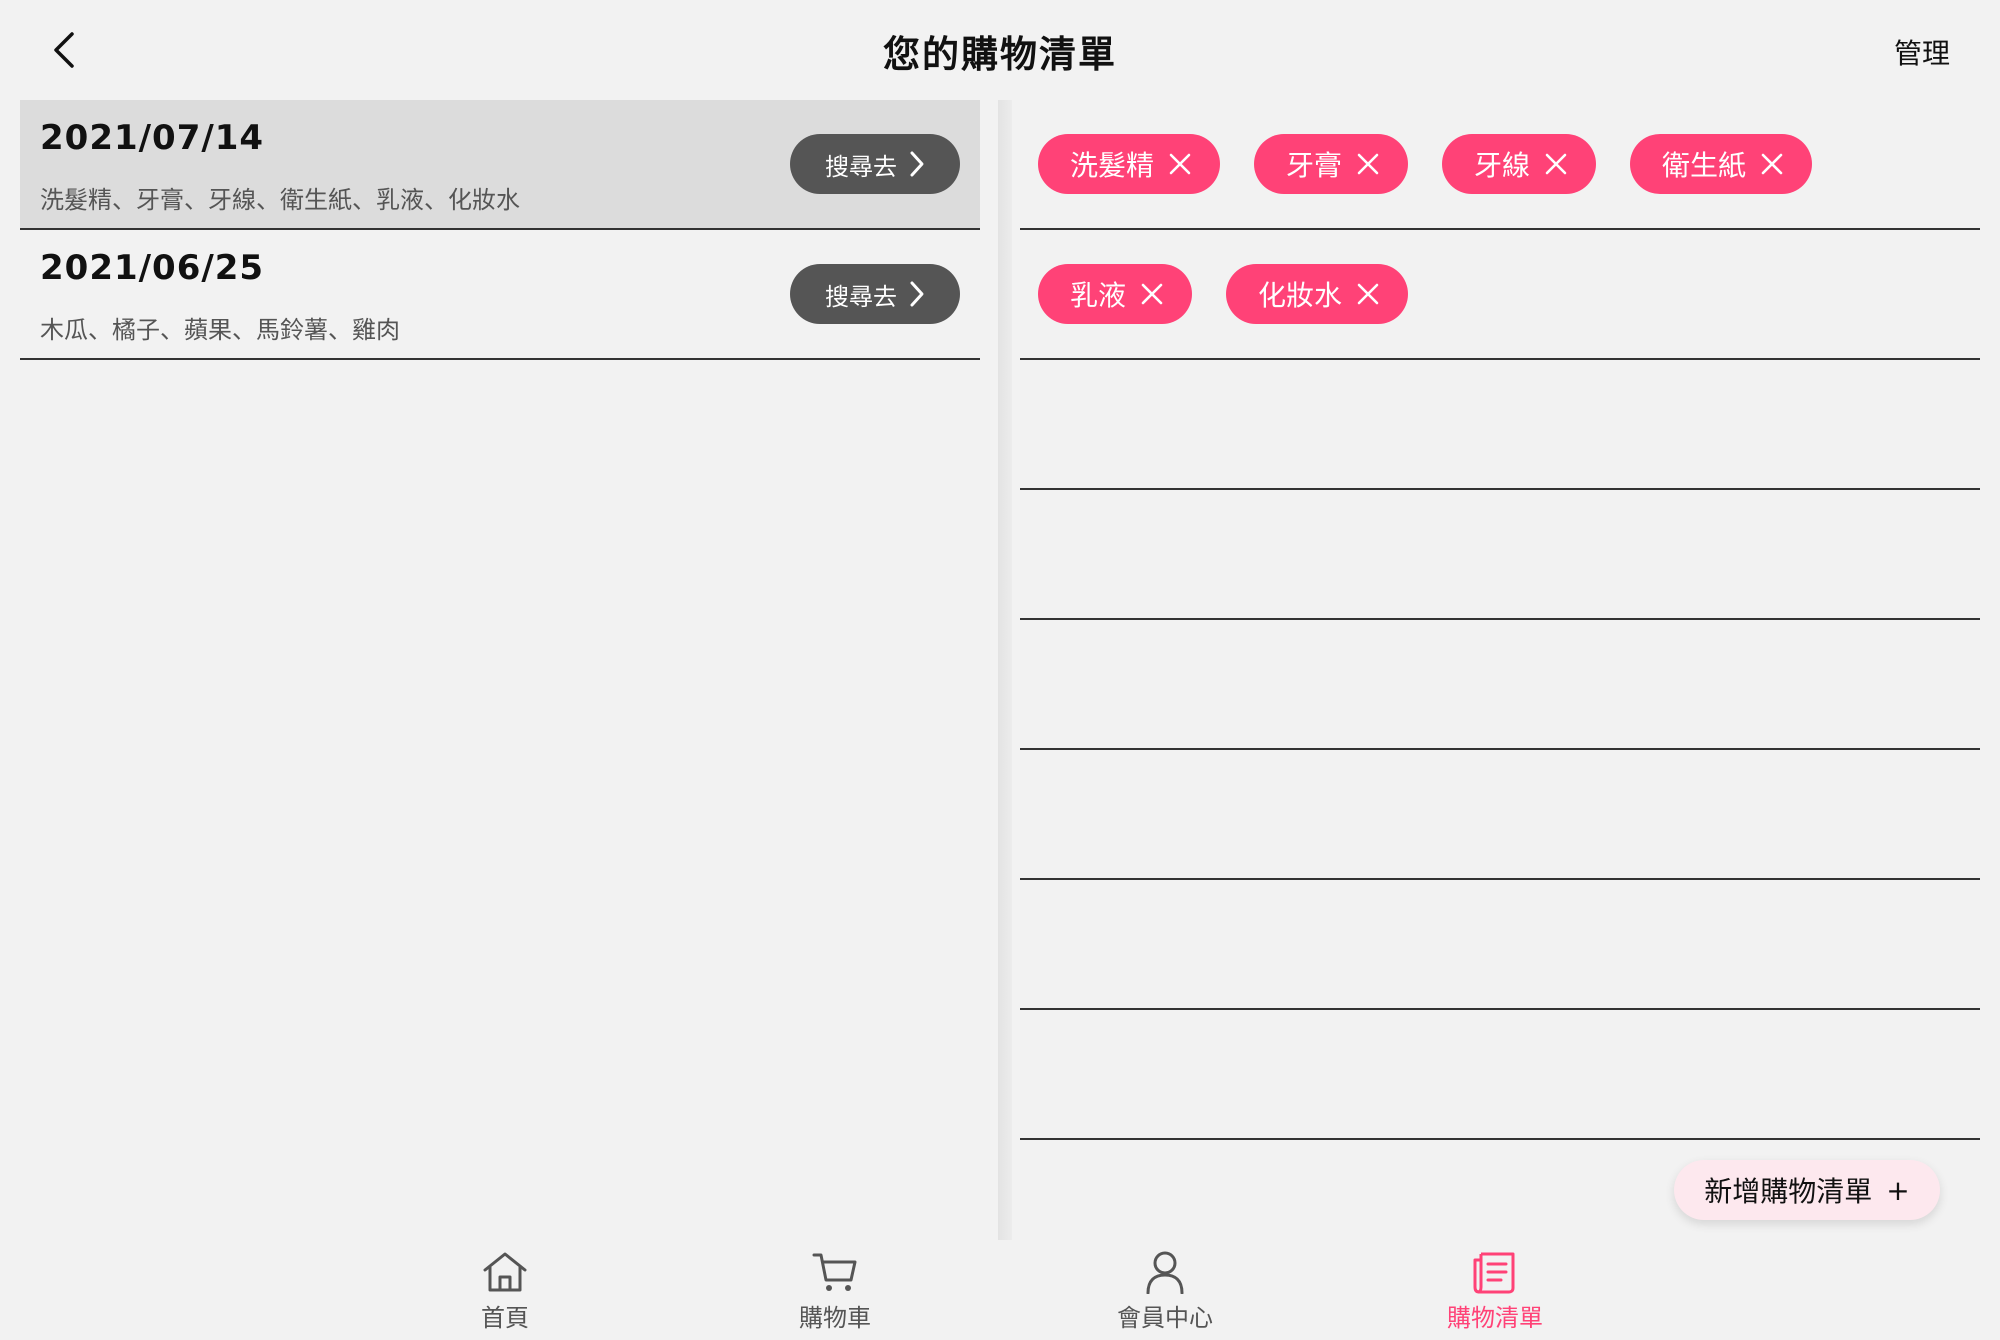 The image size is (2000, 1340). Describe the element at coordinates (500, 295) in the screenshot. I see `list-row: 2021/06/25 木瓜、橘子、蘋果、馬鈴薯、雞肉 搜尋去` at that location.